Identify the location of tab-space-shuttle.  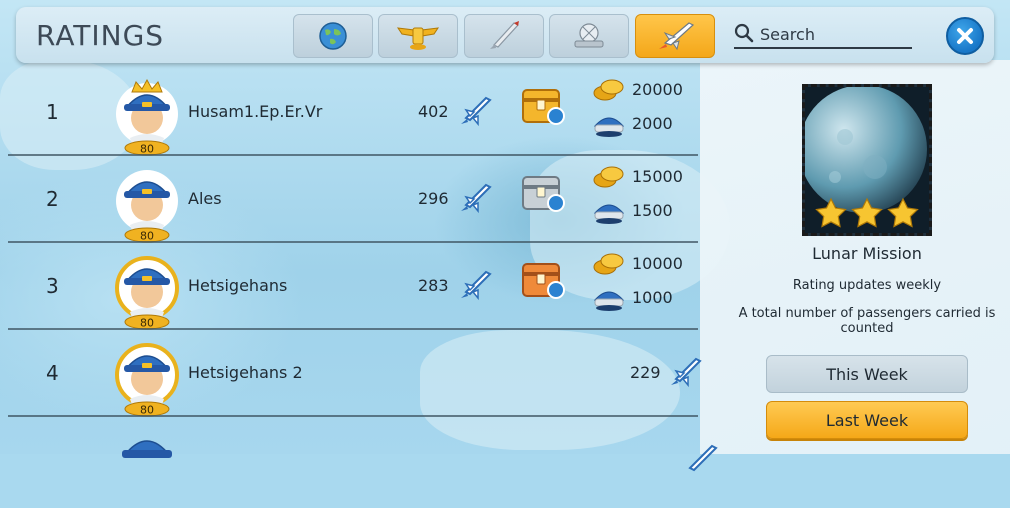
(675, 36).